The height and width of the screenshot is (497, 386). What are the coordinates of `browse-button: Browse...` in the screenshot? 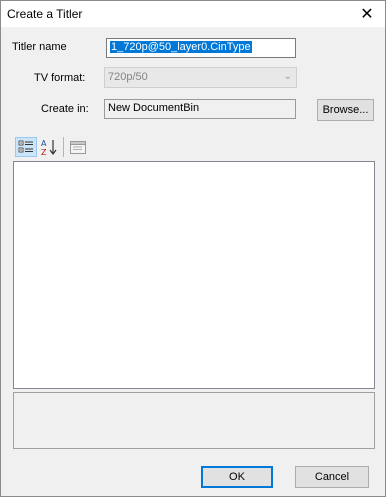 It's located at (345, 110).